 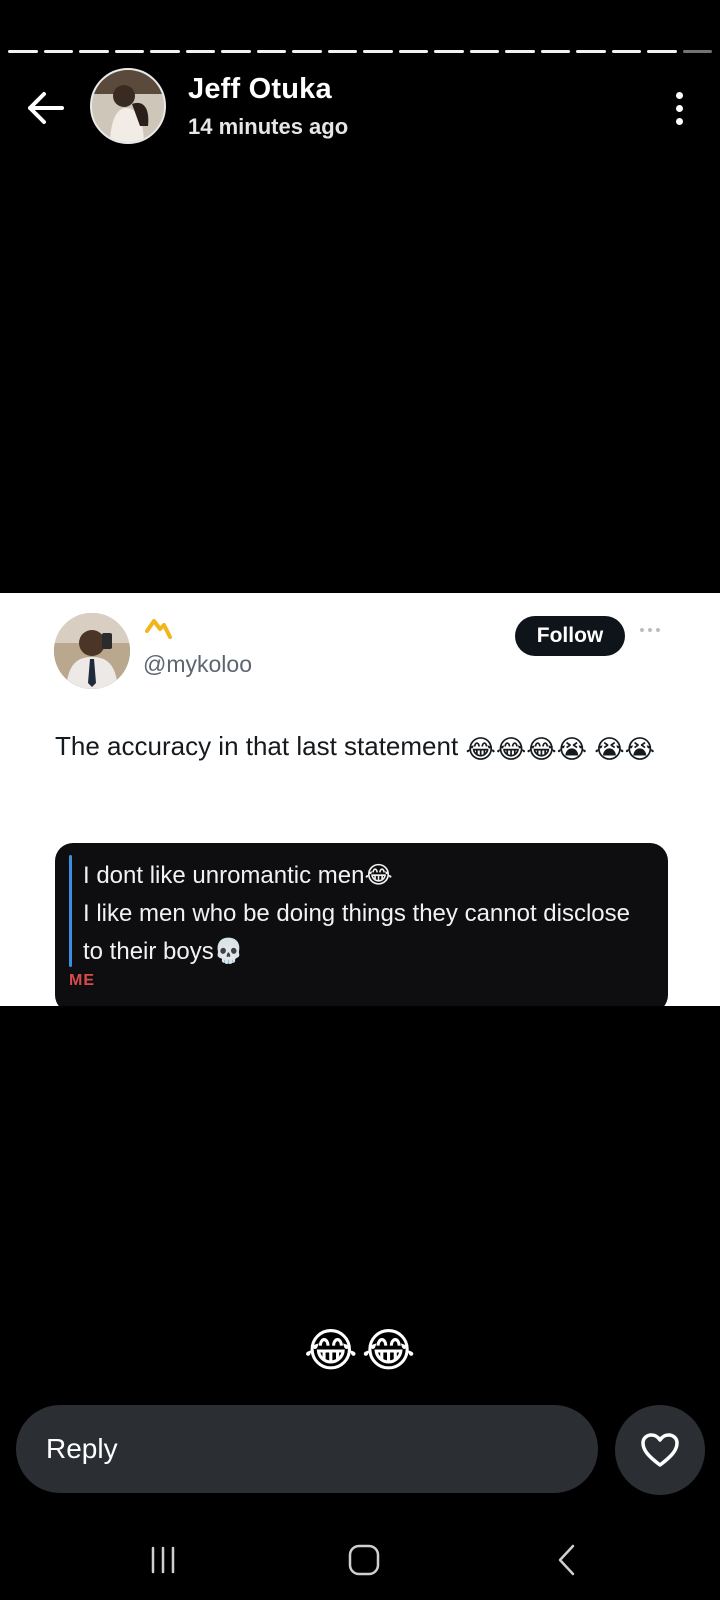 What do you see at coordinates (70, 911) in the screenshot?
I see `quote-accent-bar` at bounding box center [70, 911].